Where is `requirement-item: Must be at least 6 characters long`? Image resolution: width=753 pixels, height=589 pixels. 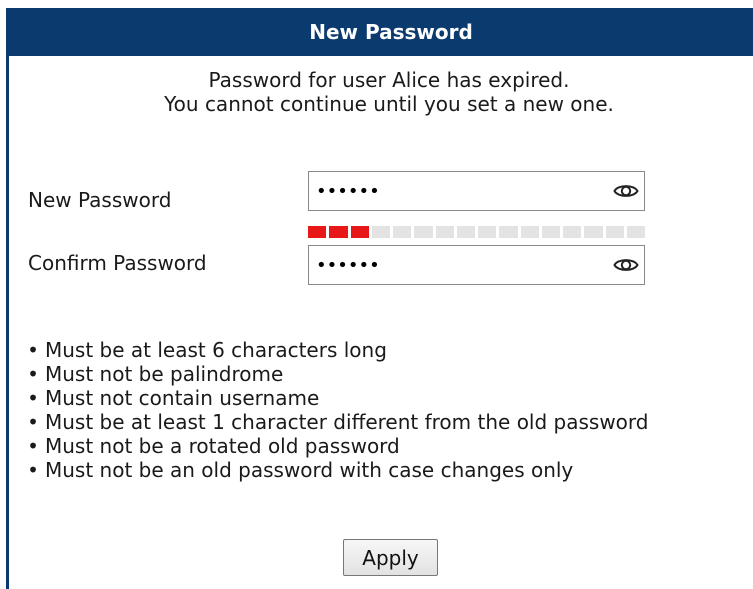 requirement-item: Must be at least 6 characters long is located at coordinates (338, 350).